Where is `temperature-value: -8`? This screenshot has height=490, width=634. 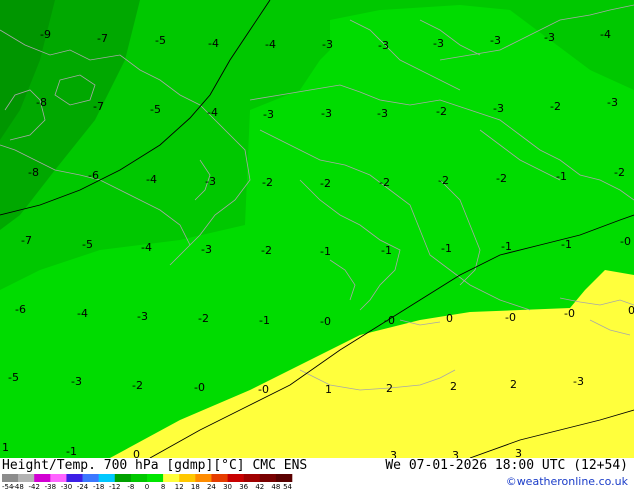
temperature-value: -8 is located at coordinates (41, 102).